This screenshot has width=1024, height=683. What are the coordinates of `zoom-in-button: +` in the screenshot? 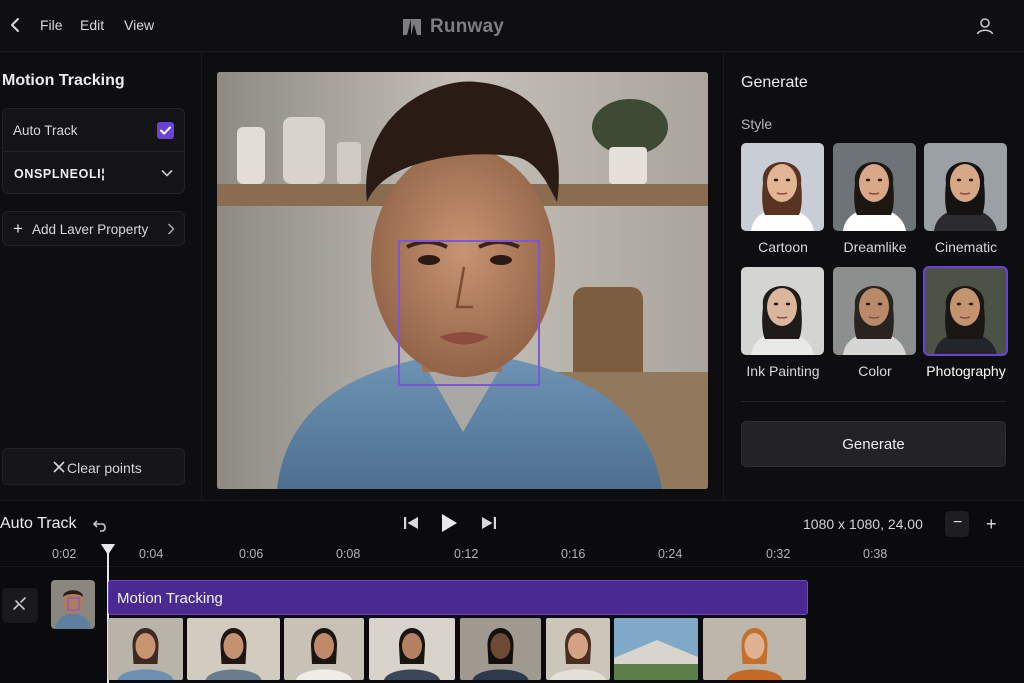 It's located at (993, 524).